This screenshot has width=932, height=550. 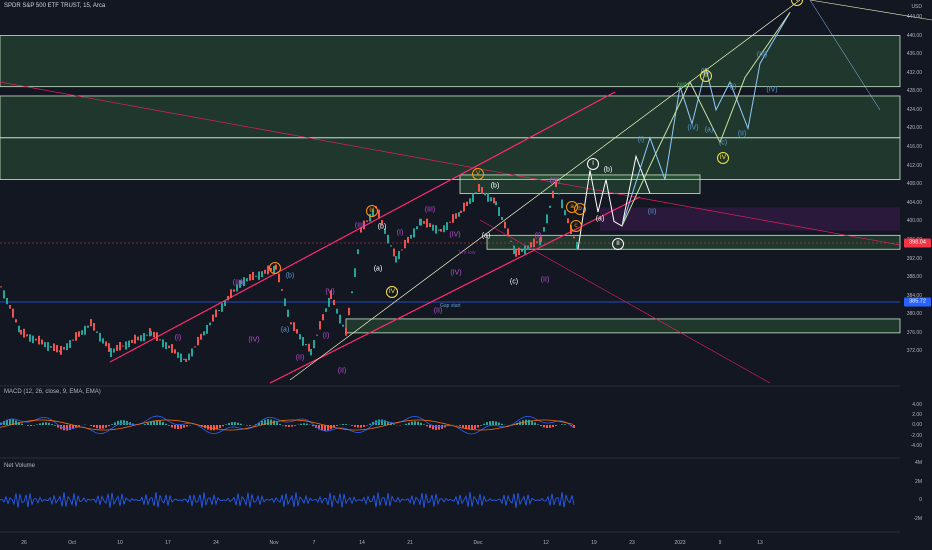 What do you see at coordinates (450, 61) in the screenshot?
I see `zone-box` at bounding box center [450, 61].